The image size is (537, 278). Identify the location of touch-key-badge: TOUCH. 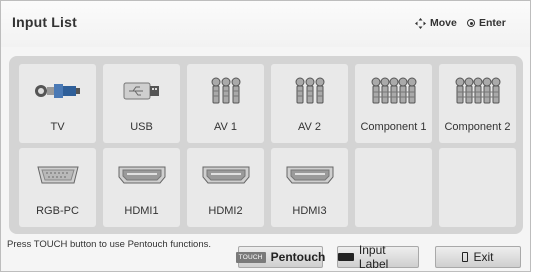
(250, 257).